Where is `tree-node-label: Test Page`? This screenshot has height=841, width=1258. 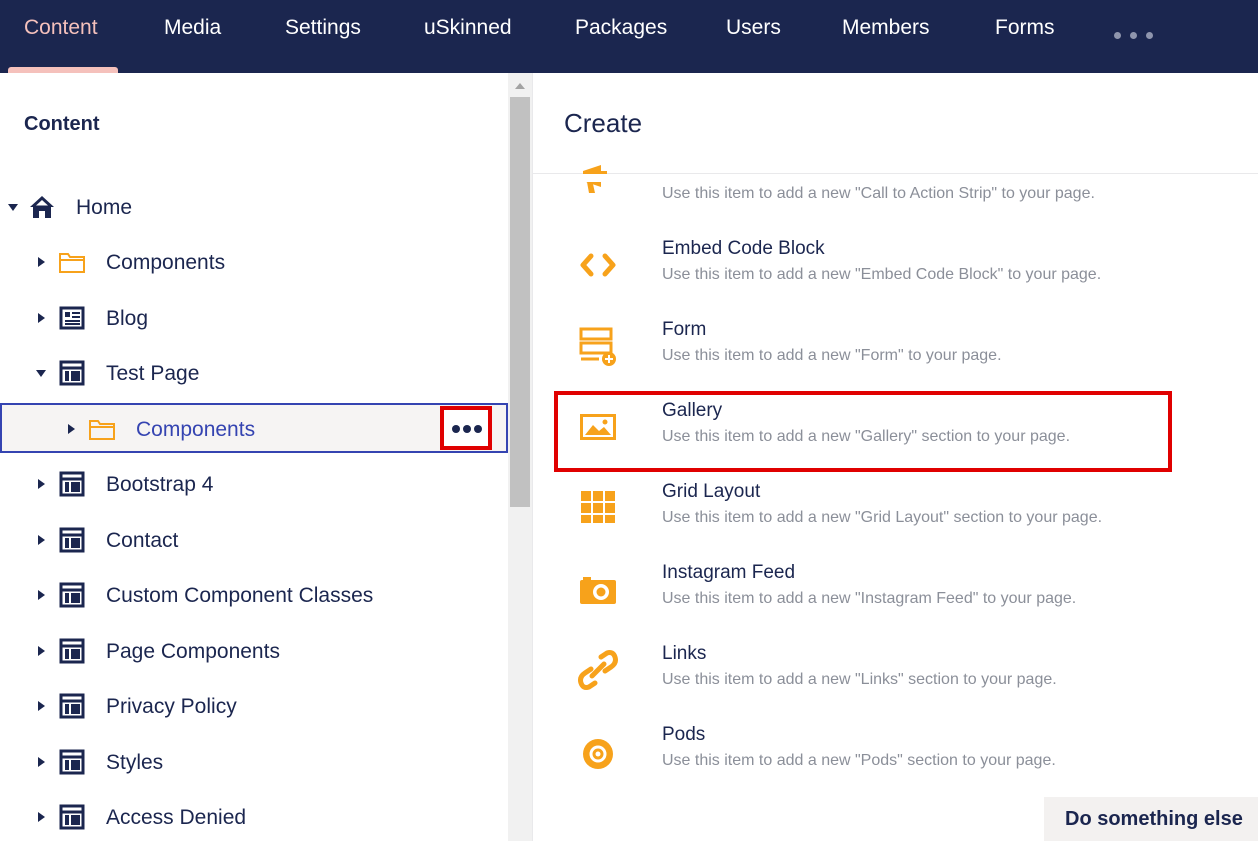 tree-node-label: Test Page is located at coordinates (153, 373).